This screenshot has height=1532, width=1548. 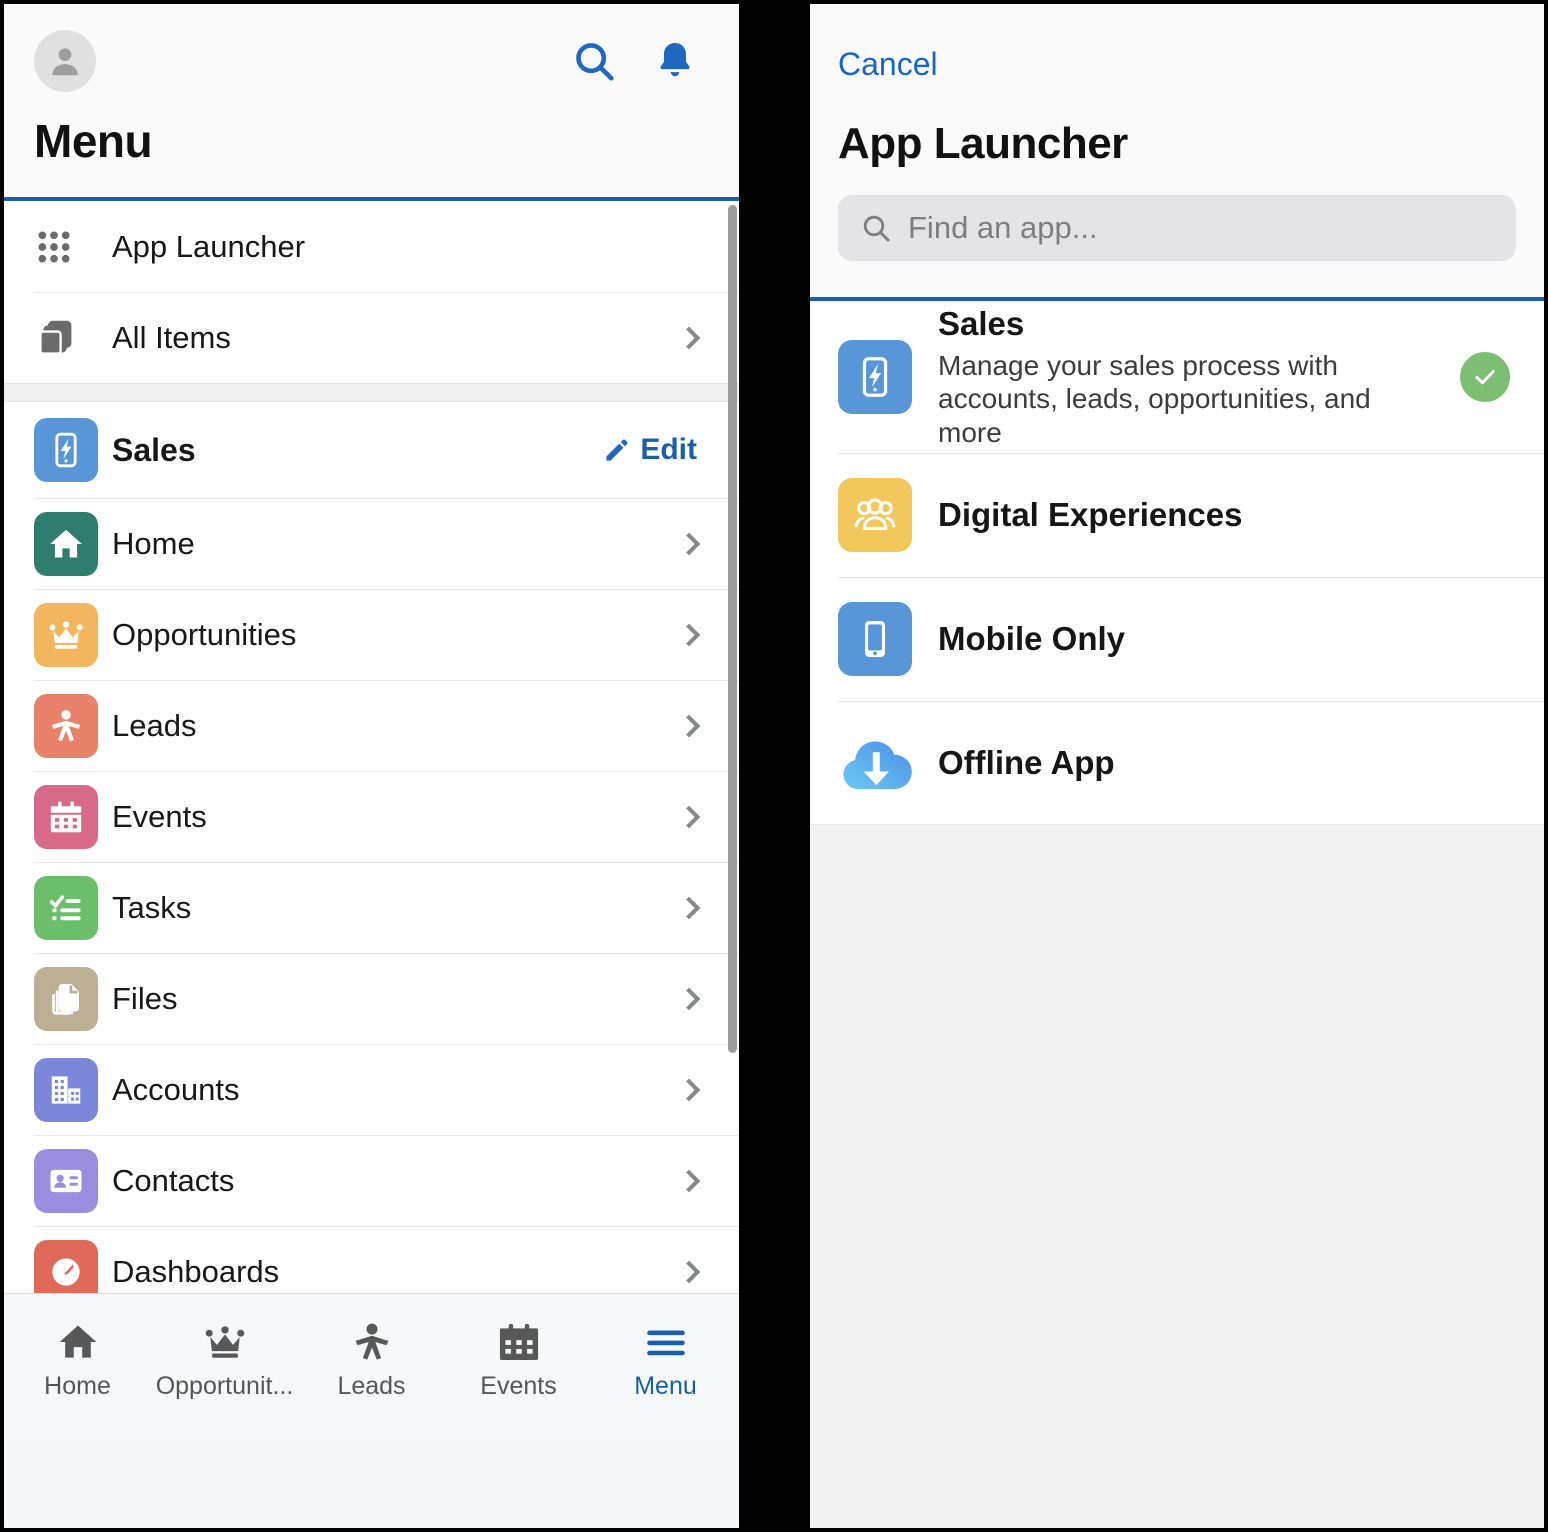 What do you see at coordinates (668, 449) in the screenshot?
I see `edit-label: Edit` at bounding box center [668, 449].